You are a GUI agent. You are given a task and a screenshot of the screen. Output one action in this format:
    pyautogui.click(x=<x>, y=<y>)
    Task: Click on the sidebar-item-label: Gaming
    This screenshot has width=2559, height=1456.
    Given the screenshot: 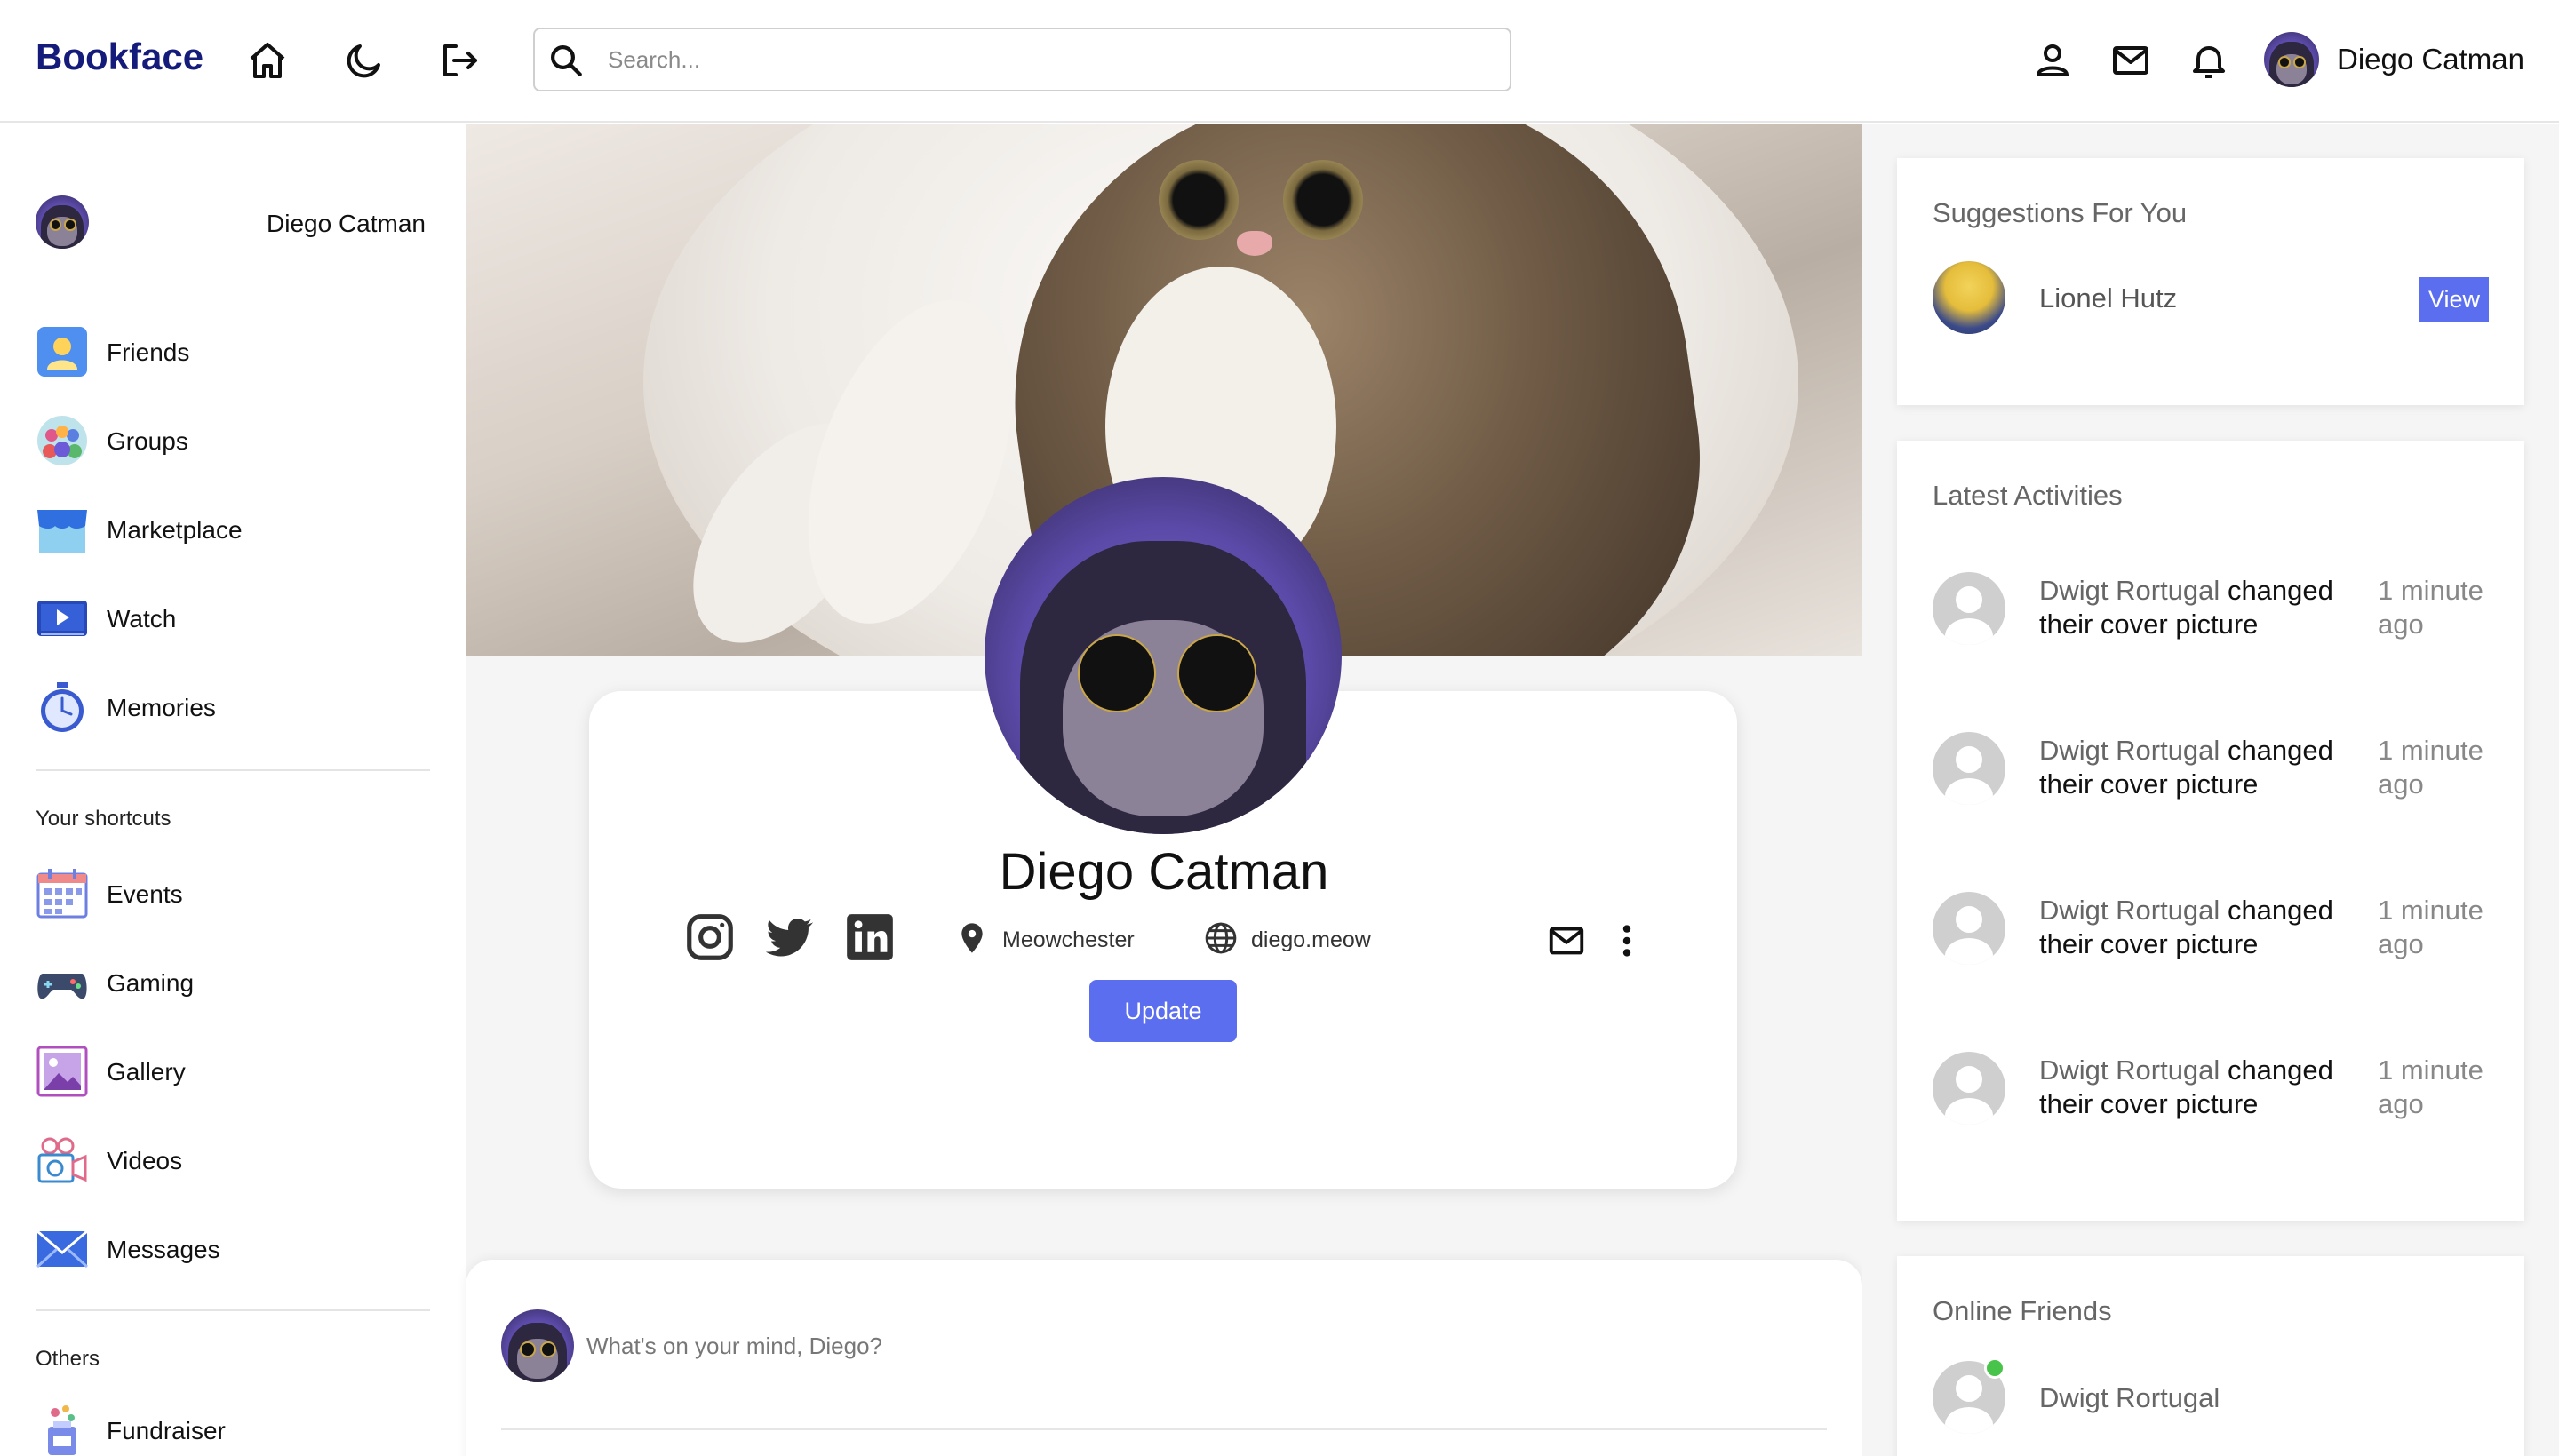 What is the action you would take?
    pyautogui.click(x=151, y=983)
    